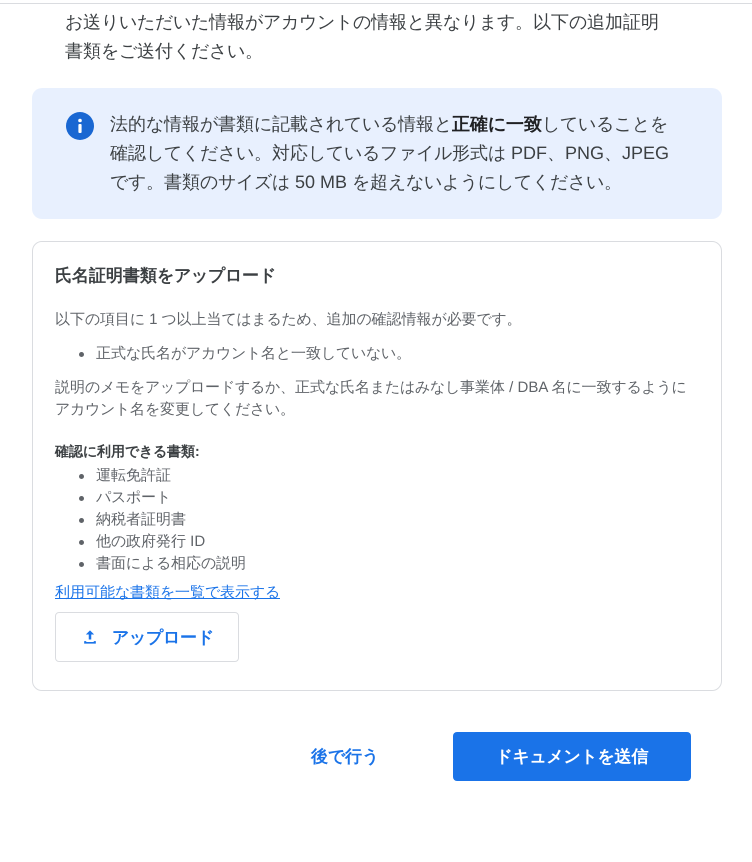  Describe the element at coordinates (166, 276) in the screenshot. I see `card-title: 氏名証明書類をアップロード` at that location.